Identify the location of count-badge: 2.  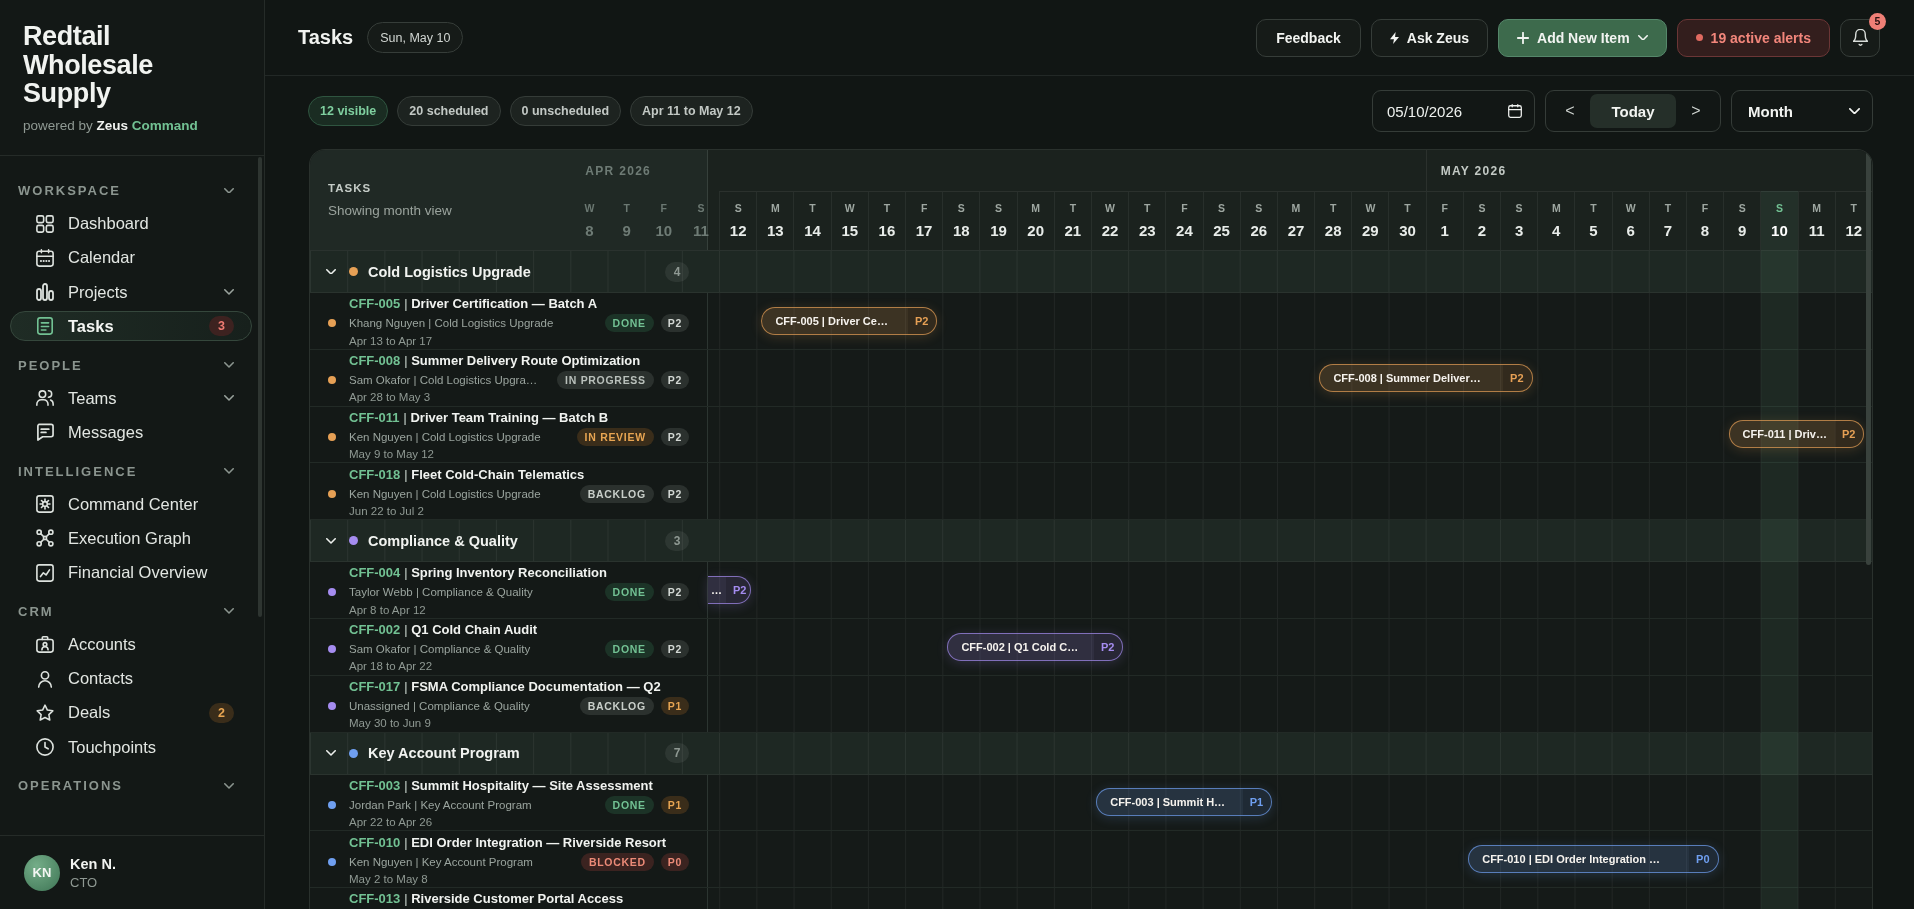
(221, 712).